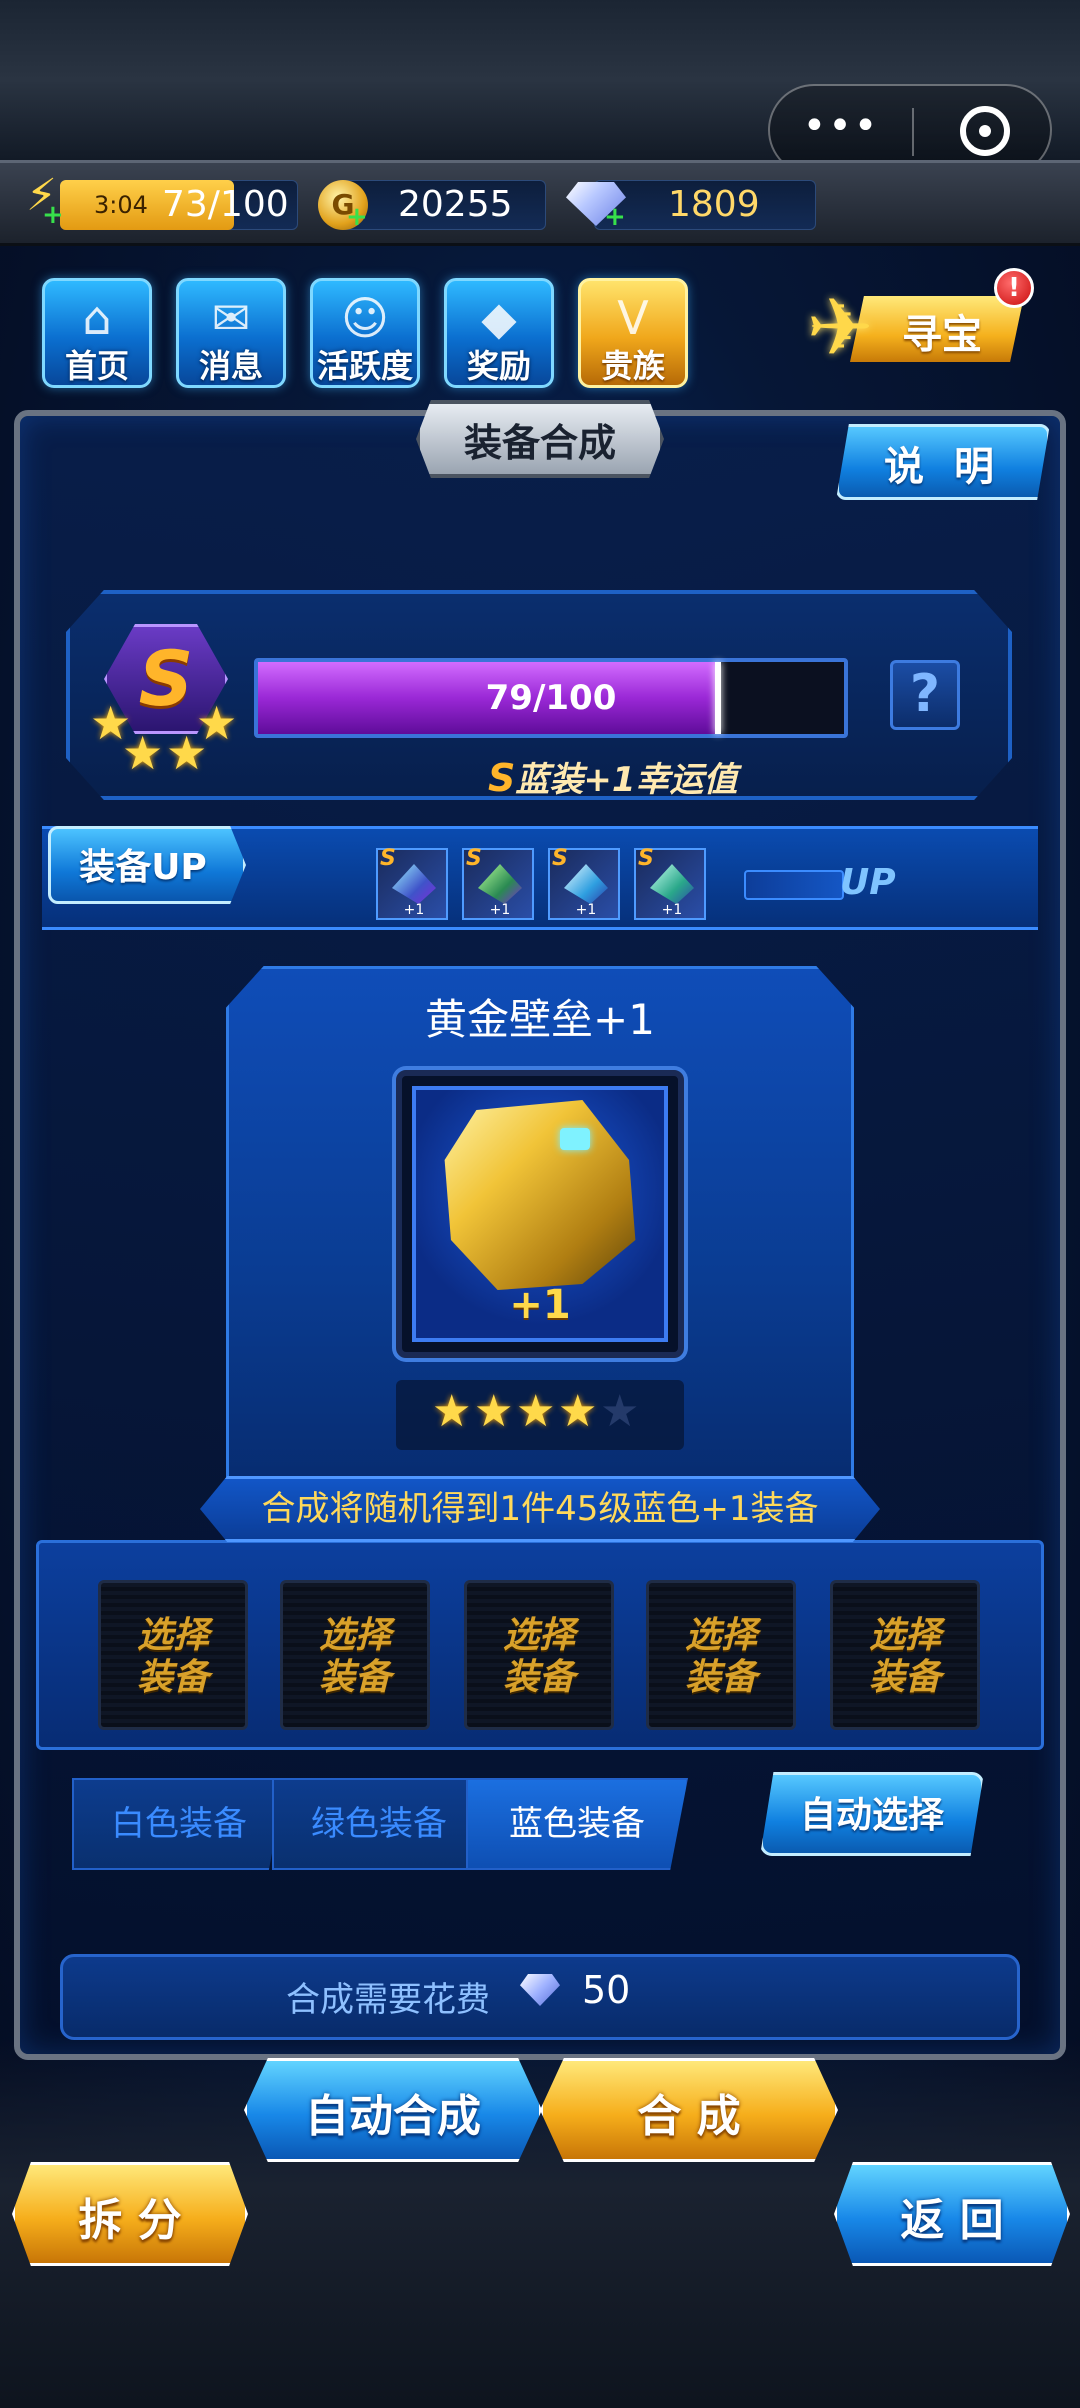 The width and height of the screenshot is (1080, 2408). Describe the element at coordinates (689, 2116) in the screenshot. I see `synth-label: 合 成` at that location.